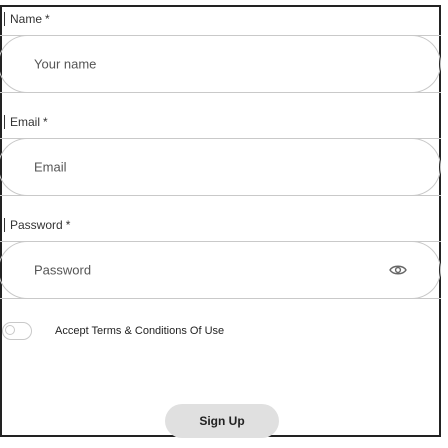 The width and height of the screenshot is (448, 448). What do you see at coordinates (220, 6) in the screenshot?
I see `form-border-top` at bounding box center [220, 6].